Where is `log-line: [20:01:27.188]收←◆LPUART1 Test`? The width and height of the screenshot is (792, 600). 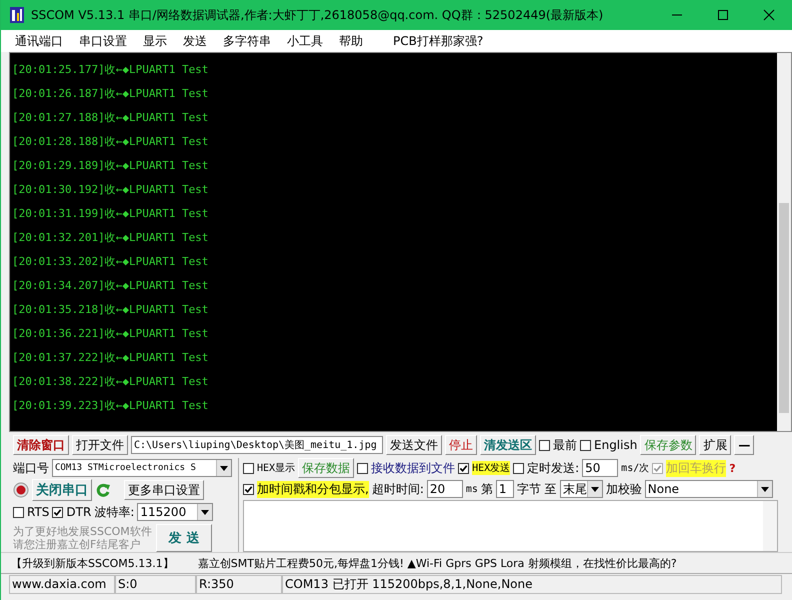
log-line: [20:01:27.188]收←◆LPUART1 Test is located at coordinates (111, 118).